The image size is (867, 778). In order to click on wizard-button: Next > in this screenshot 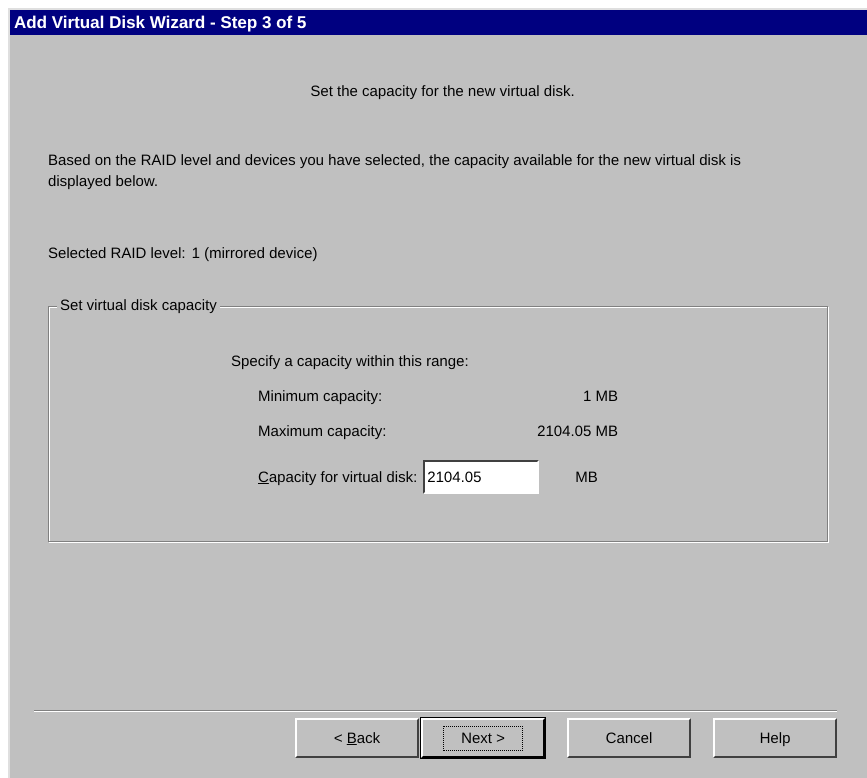, I will do `click(483, 738)`.